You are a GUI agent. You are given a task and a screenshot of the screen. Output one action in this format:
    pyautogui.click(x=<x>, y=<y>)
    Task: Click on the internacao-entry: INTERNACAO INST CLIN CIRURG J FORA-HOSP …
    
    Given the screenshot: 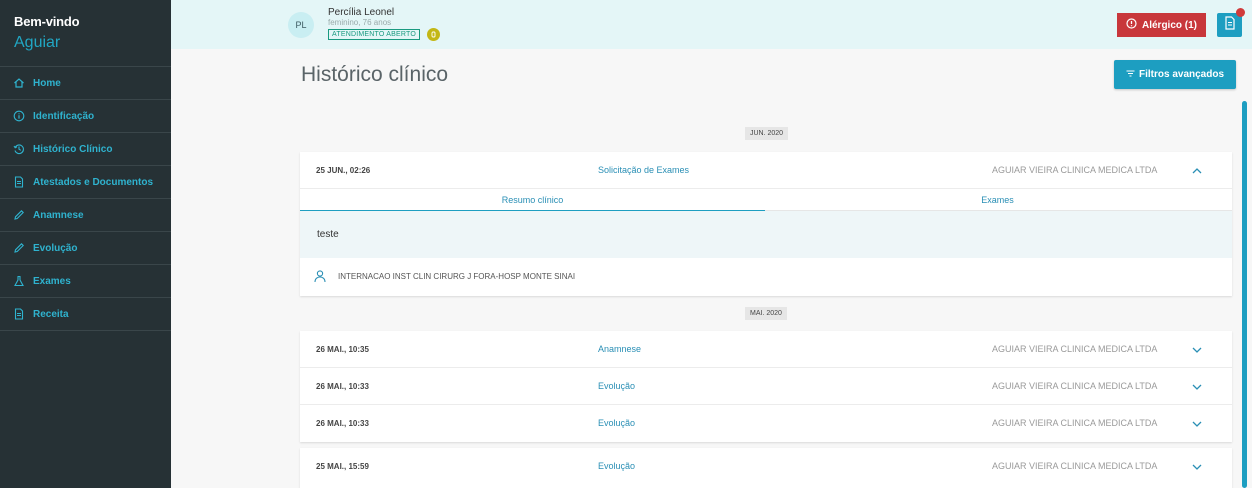 What is the action you would take?
    pyautogui.click(x=766, y=277)
    